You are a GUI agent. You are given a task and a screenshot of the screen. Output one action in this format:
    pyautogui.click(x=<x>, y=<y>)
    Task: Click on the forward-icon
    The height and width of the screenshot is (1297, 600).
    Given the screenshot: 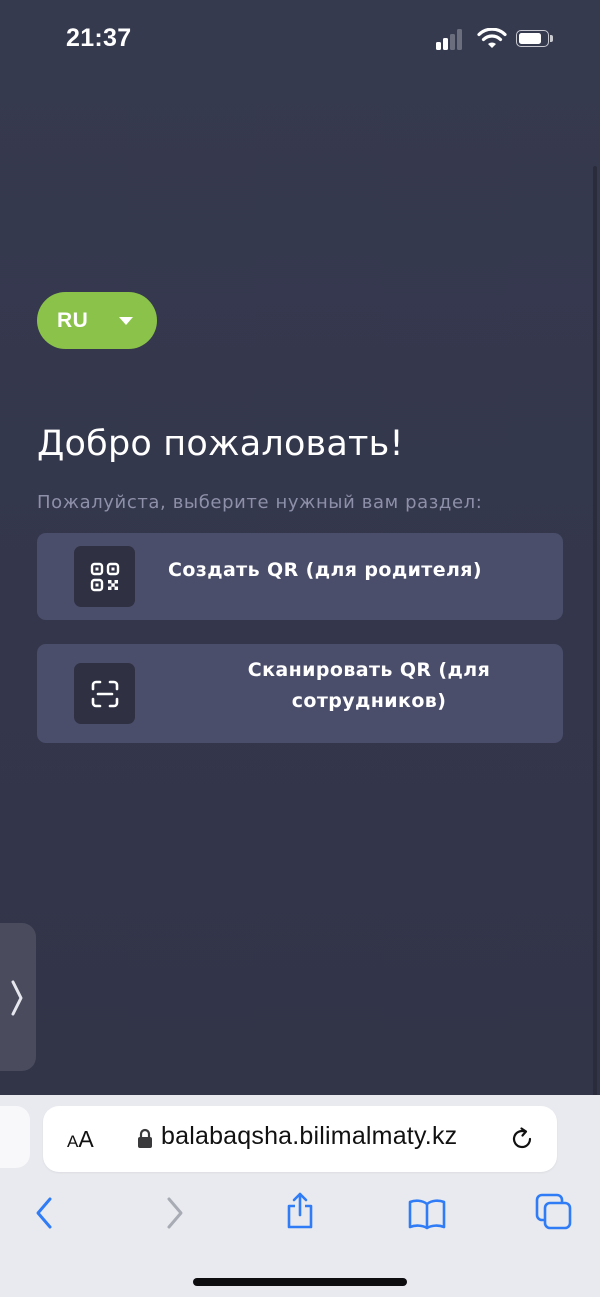 What is the action you would take?
    pyautogui.click(x=175, y=1213)
    